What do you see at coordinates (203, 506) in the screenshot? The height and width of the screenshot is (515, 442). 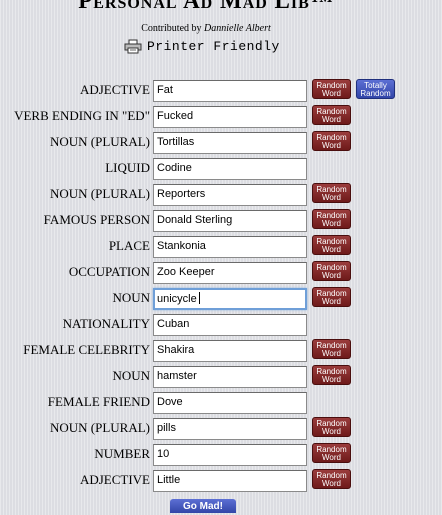 I see `go-mad-button: Go Mad!` at bounding box center [203, 506].